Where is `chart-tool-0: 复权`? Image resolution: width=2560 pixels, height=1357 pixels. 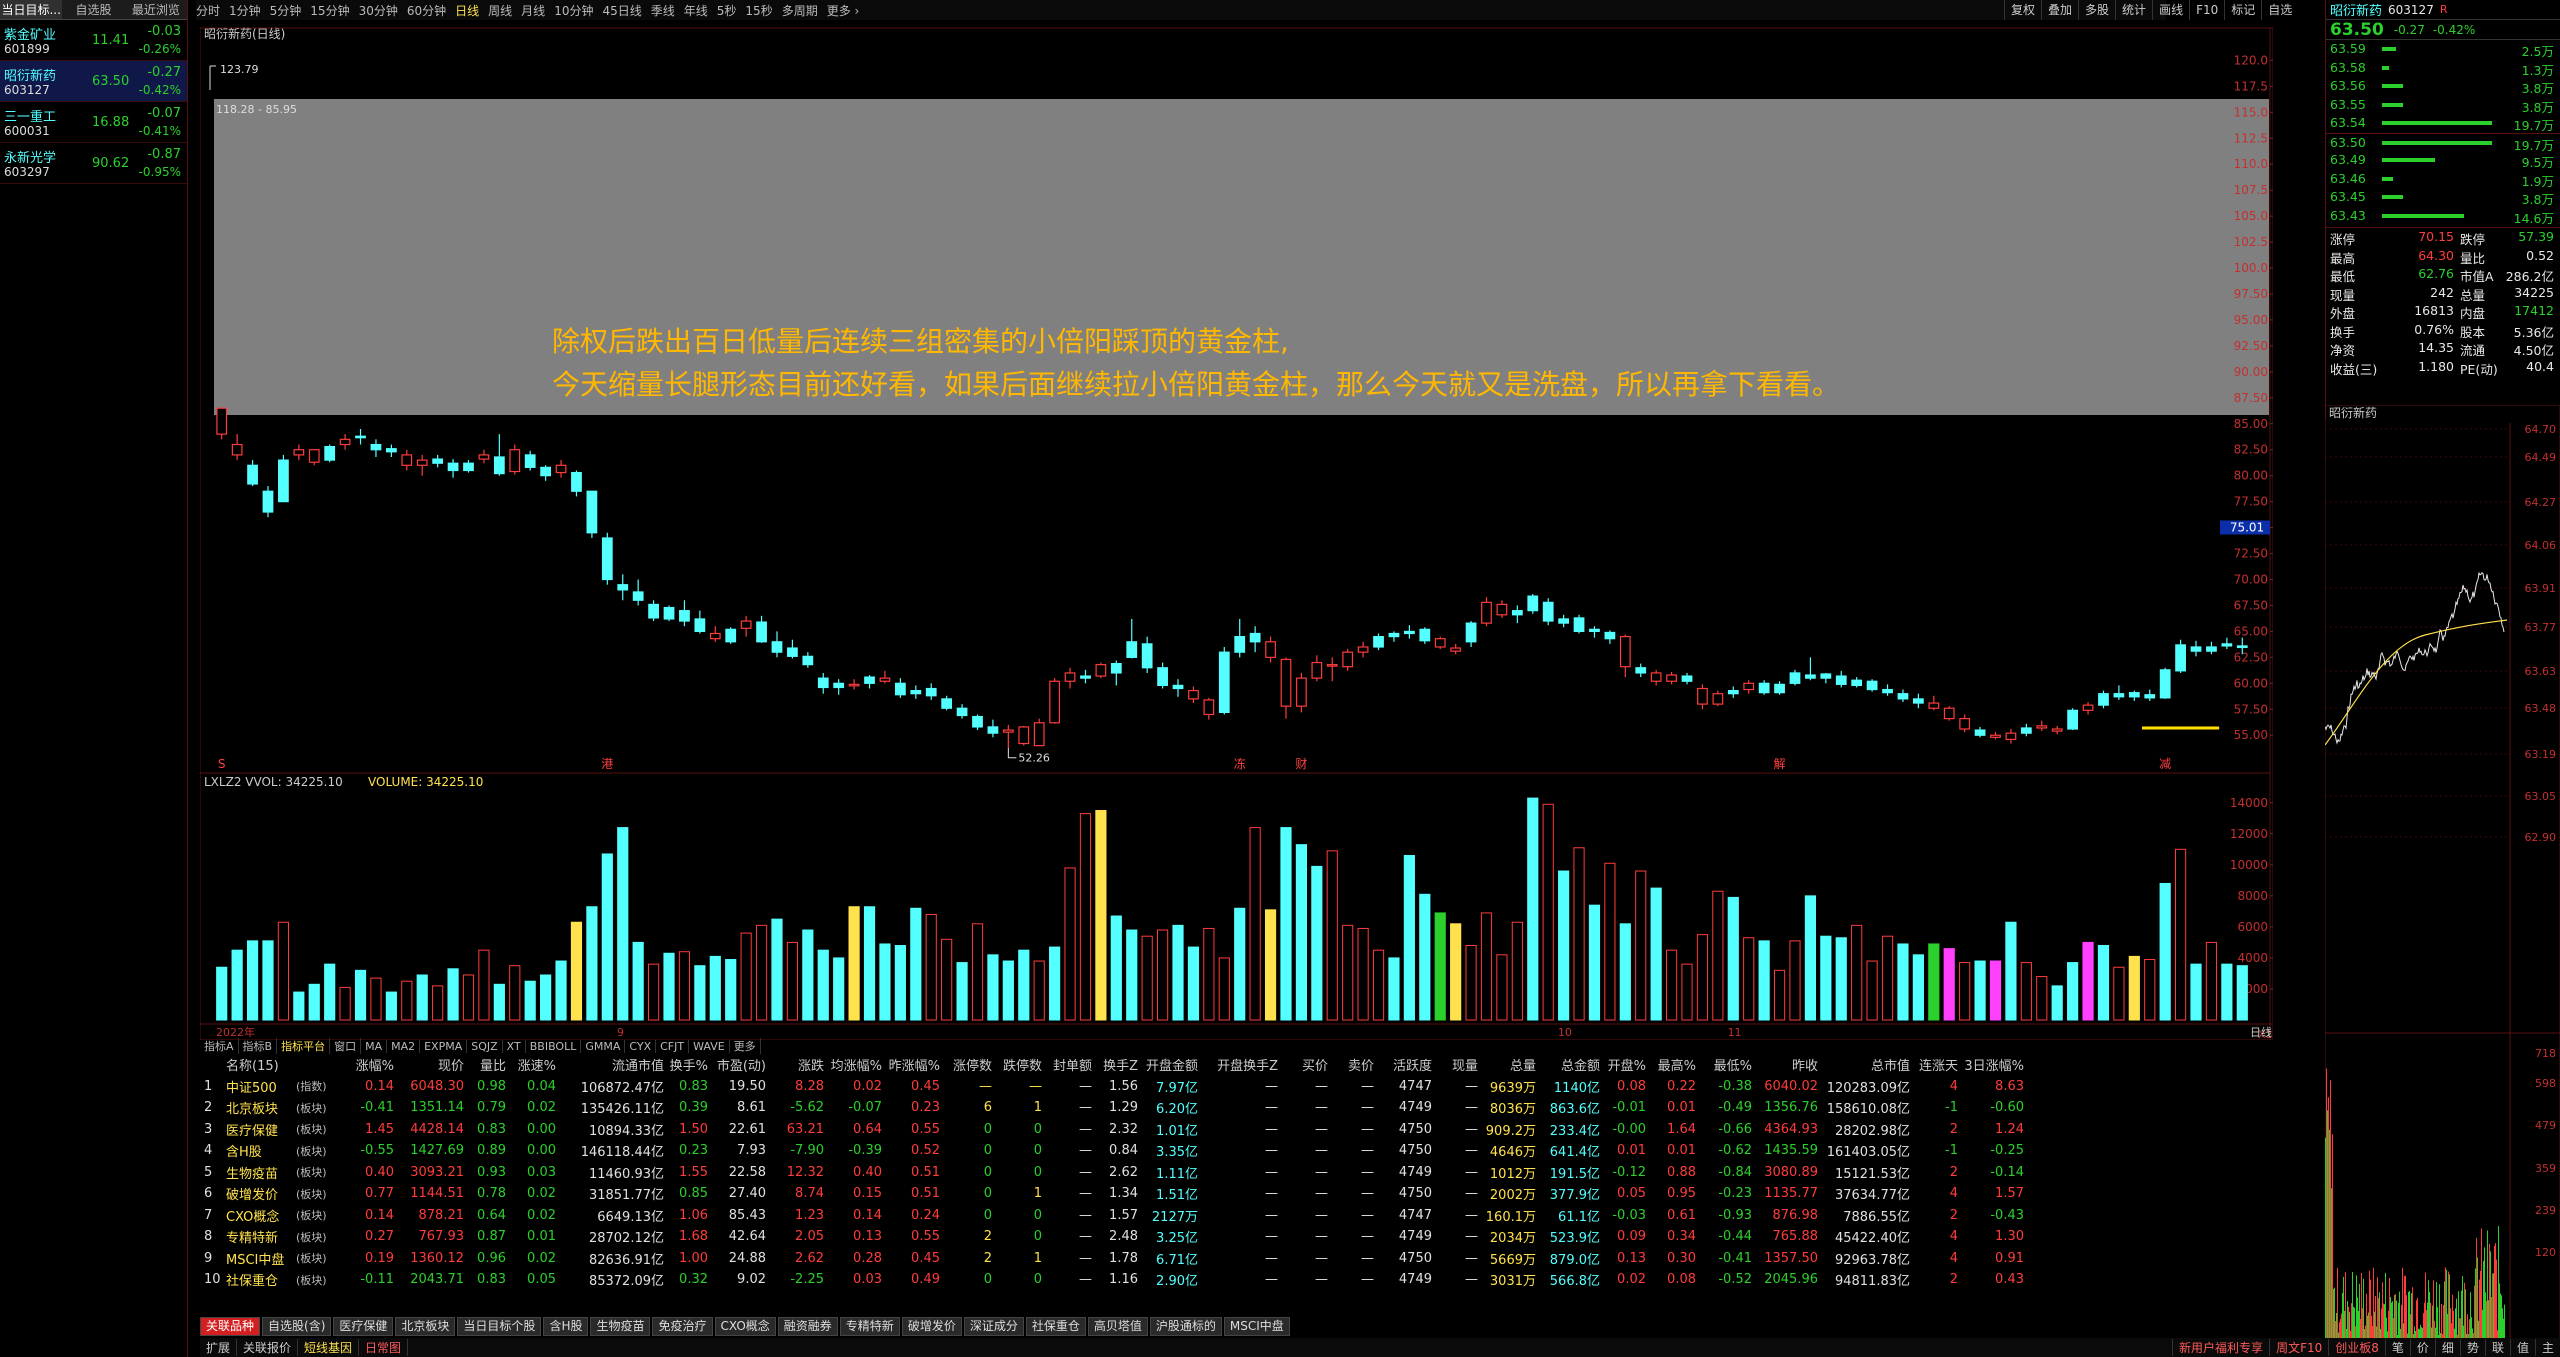 chart-tool-0: 复权 is located at coordinates (2022, 10).